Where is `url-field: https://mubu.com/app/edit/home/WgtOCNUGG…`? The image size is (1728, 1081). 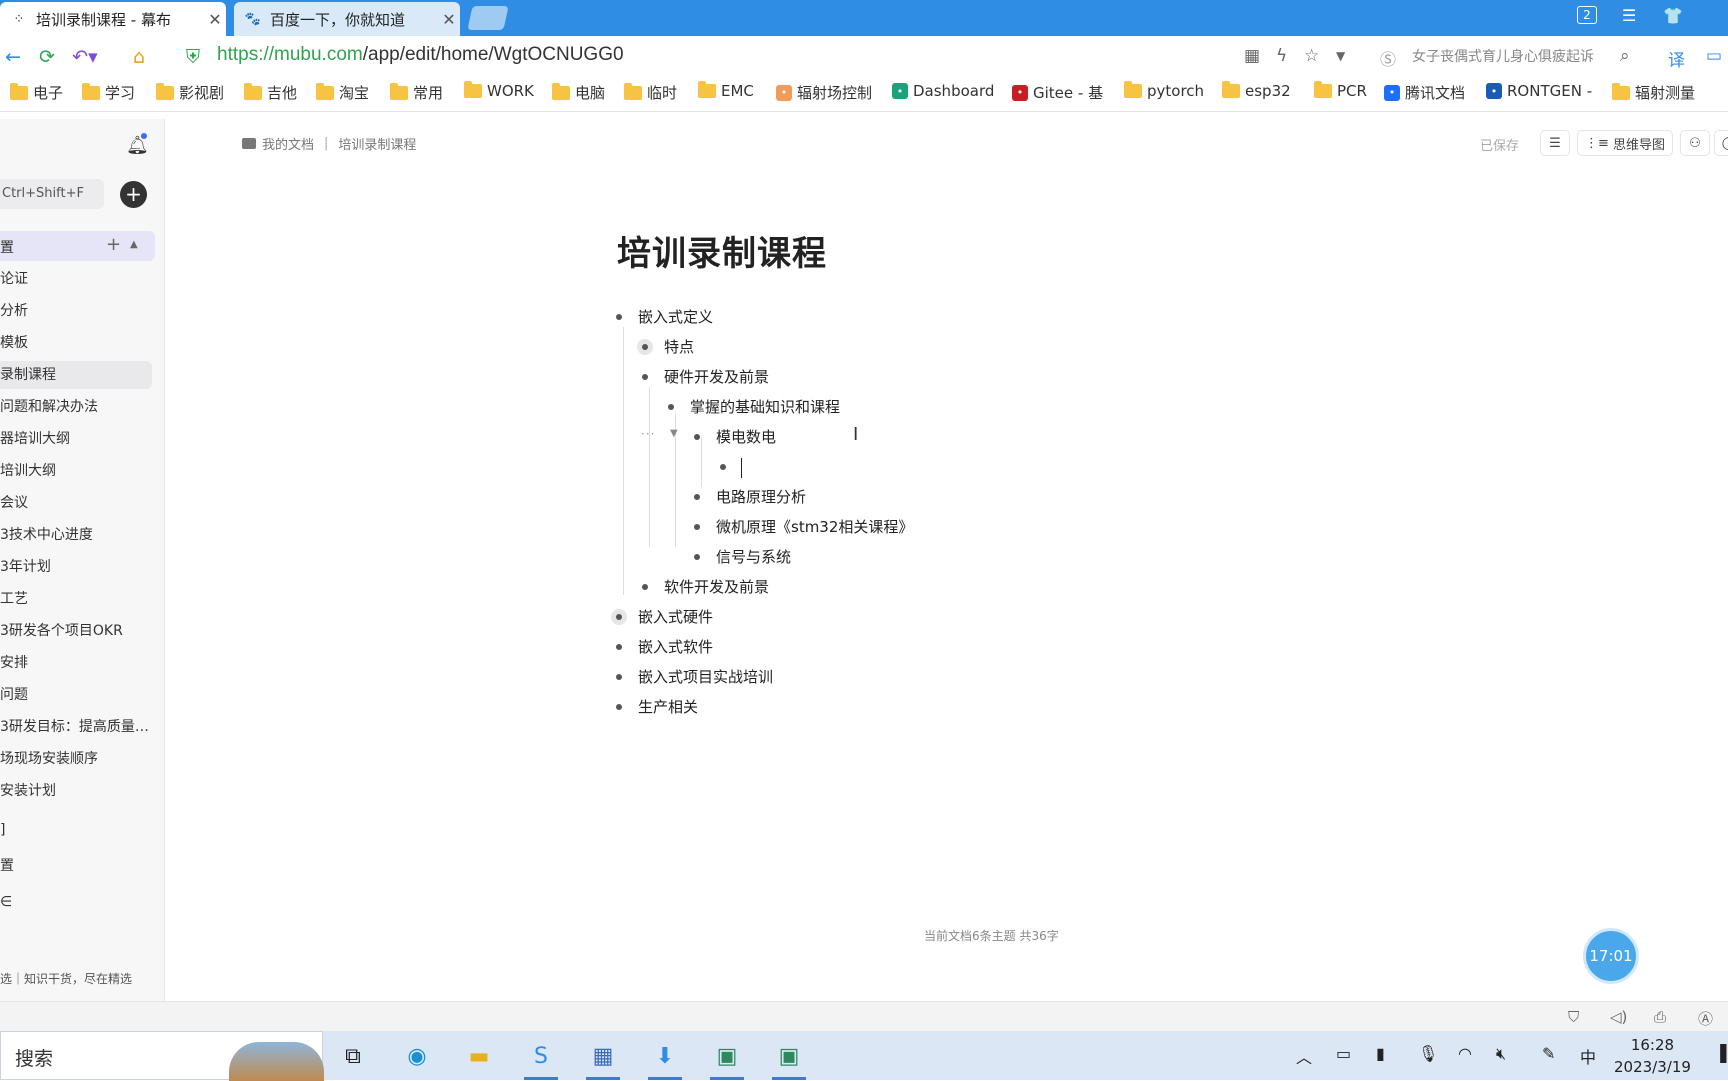 url-field: https://mubu.com/app/edit/home/WgtOCNUGG… is located at coordinates (420, 55).